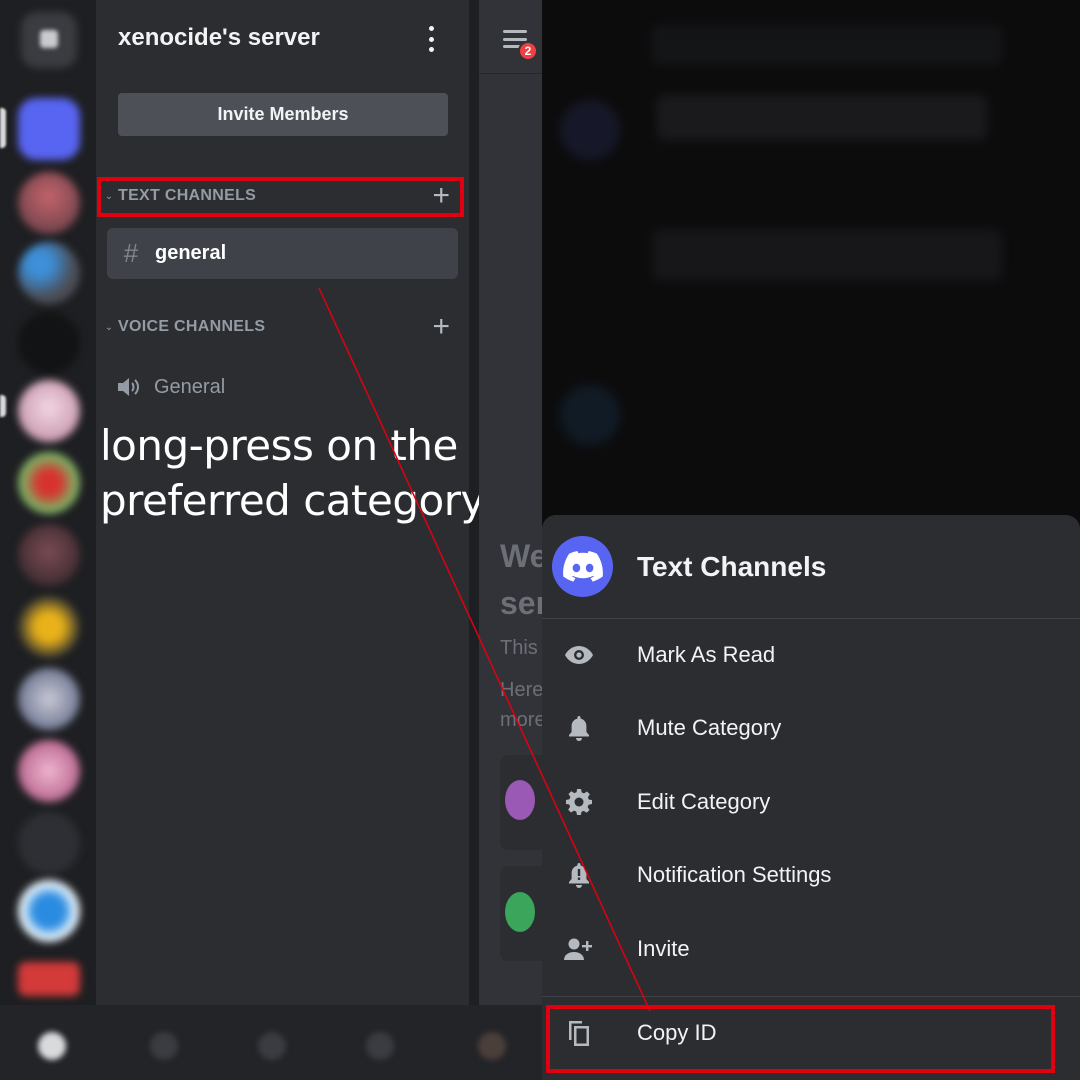  I want to click on channel-name: General, so click(190, 386).